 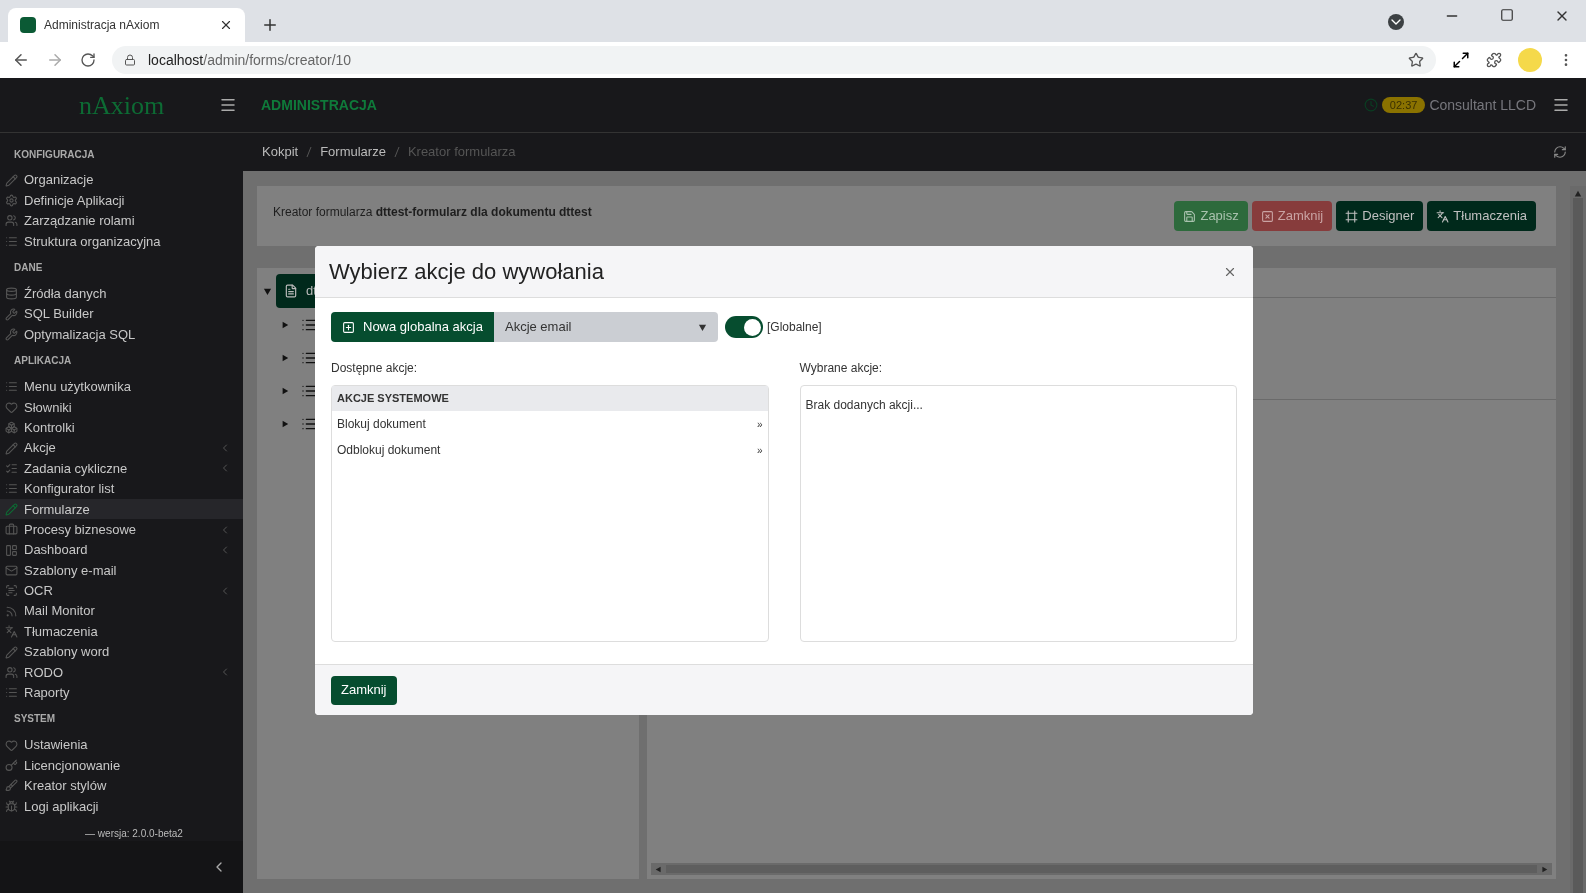 I want to click on sidebar-item: Struktura organizacyjna, so click(x=121, y=241).